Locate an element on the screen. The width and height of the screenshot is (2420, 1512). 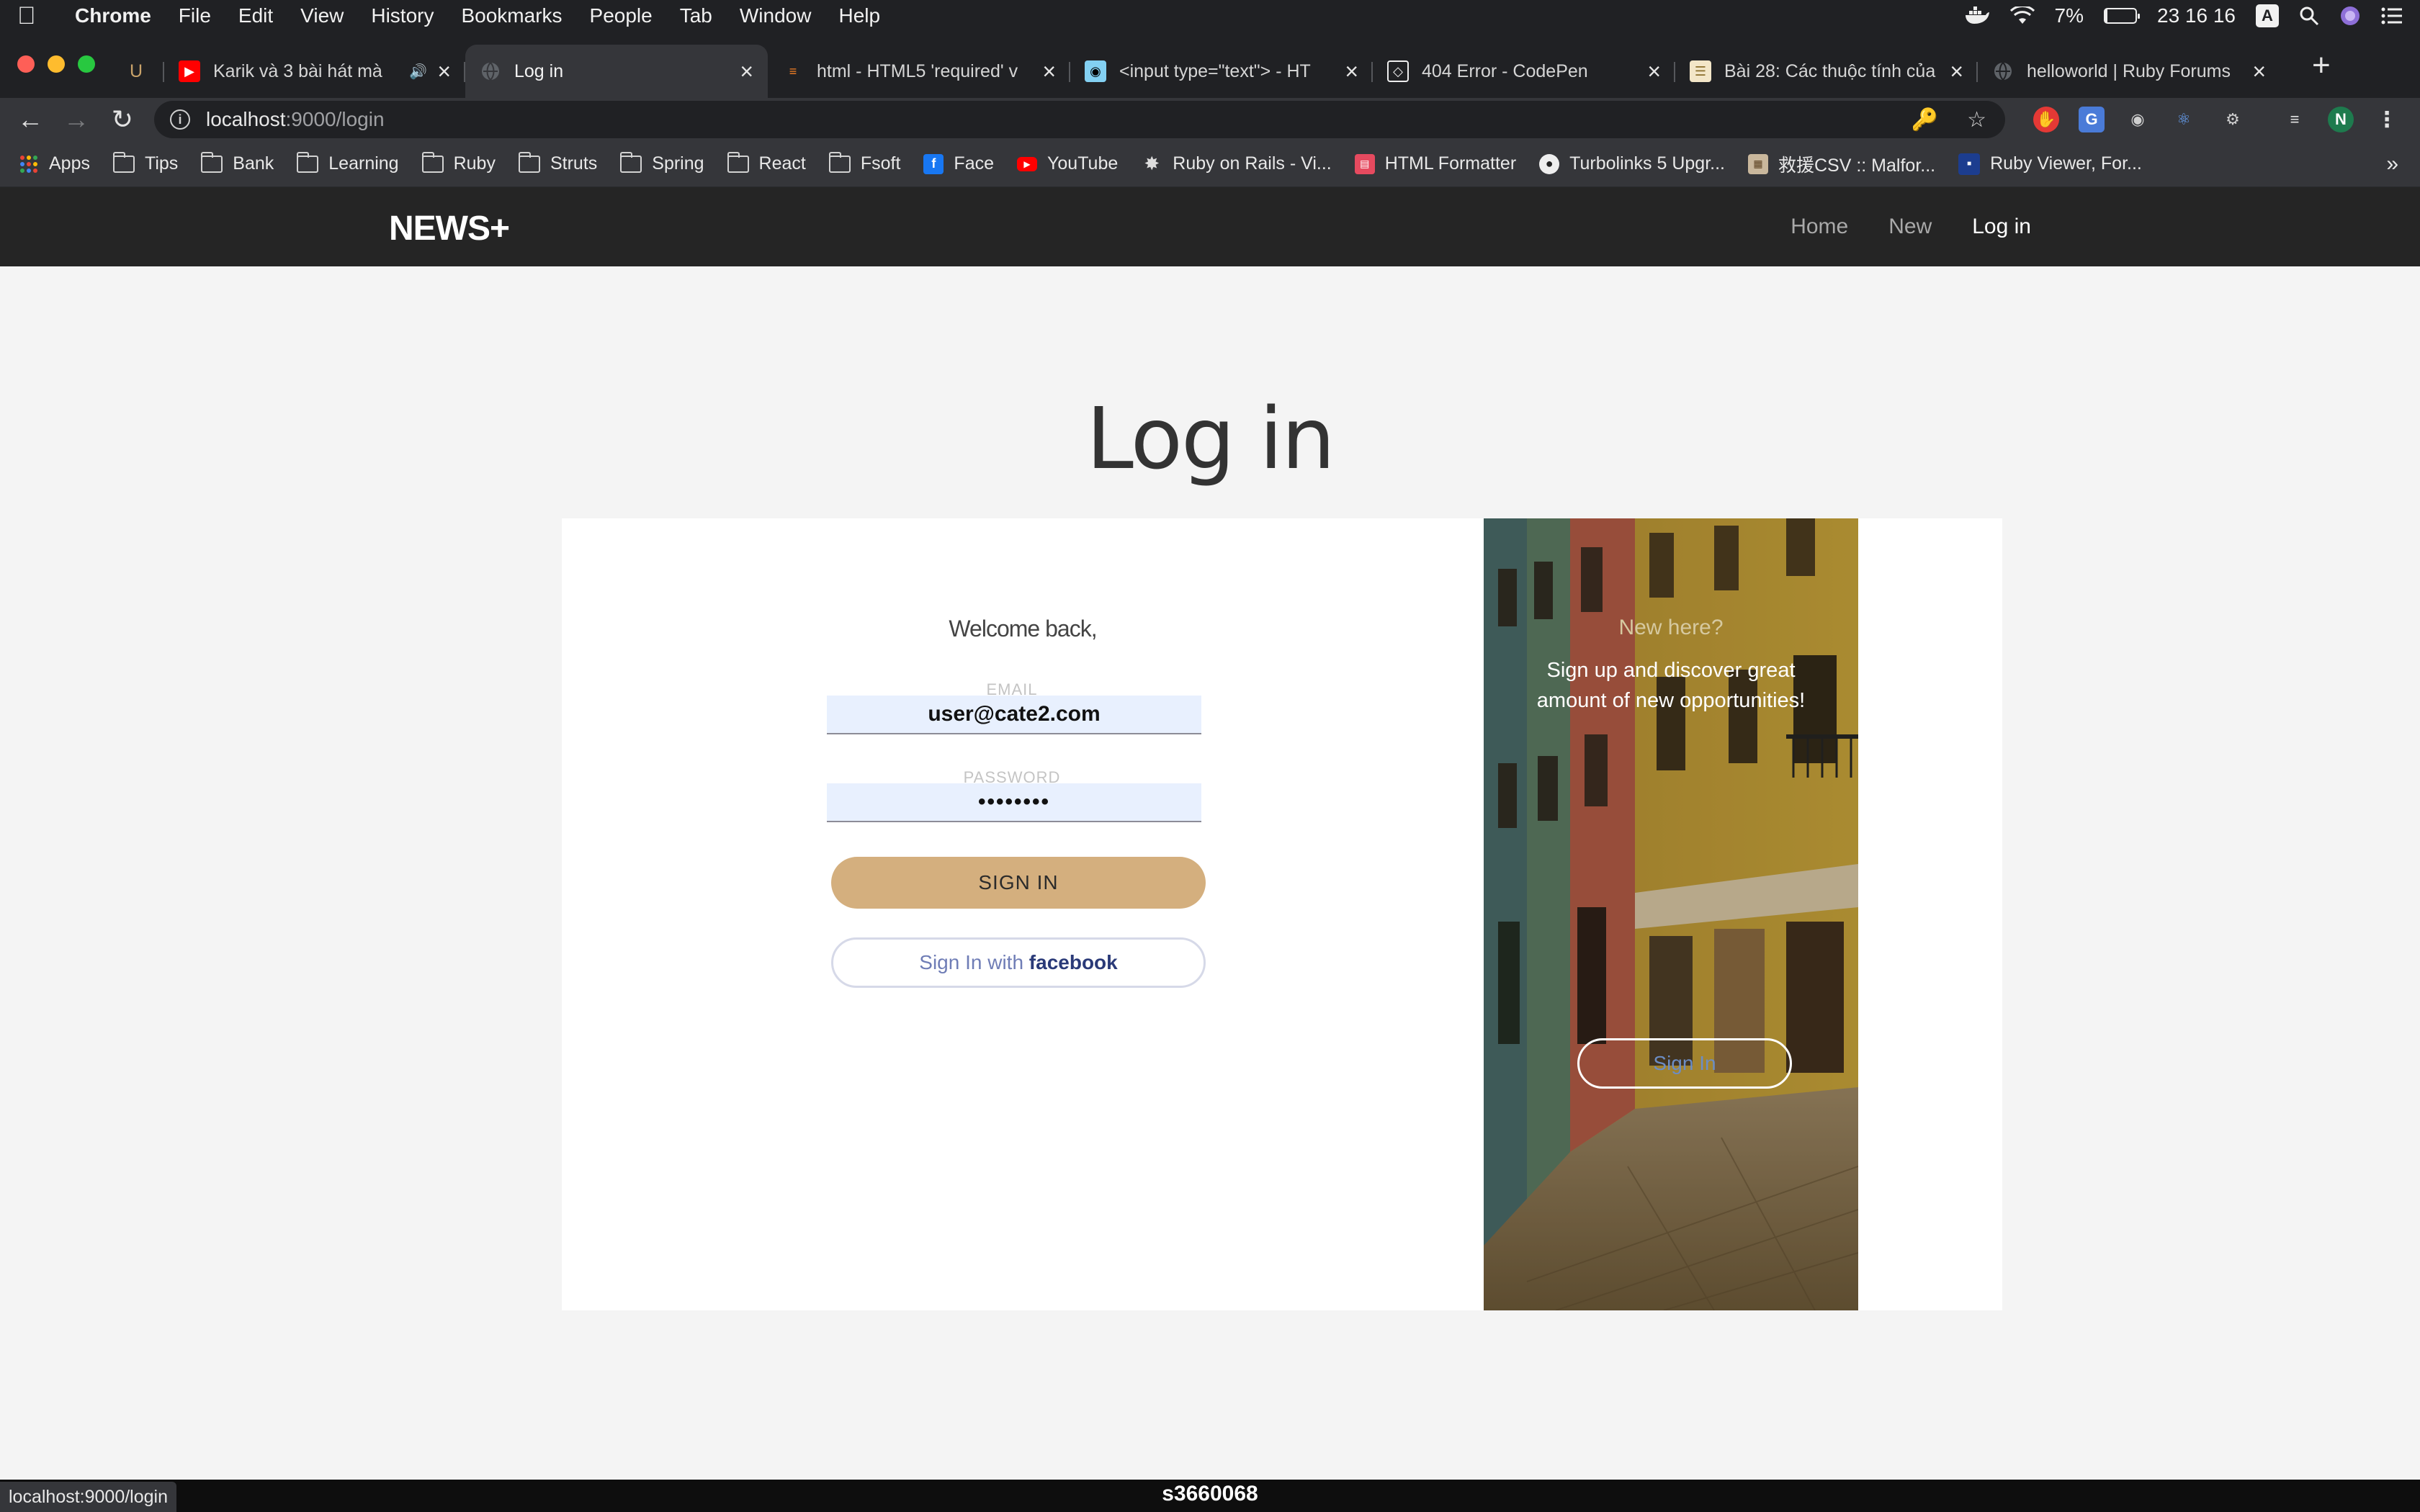
bookmark-bank: Bank is located at coordinates (237, 162).